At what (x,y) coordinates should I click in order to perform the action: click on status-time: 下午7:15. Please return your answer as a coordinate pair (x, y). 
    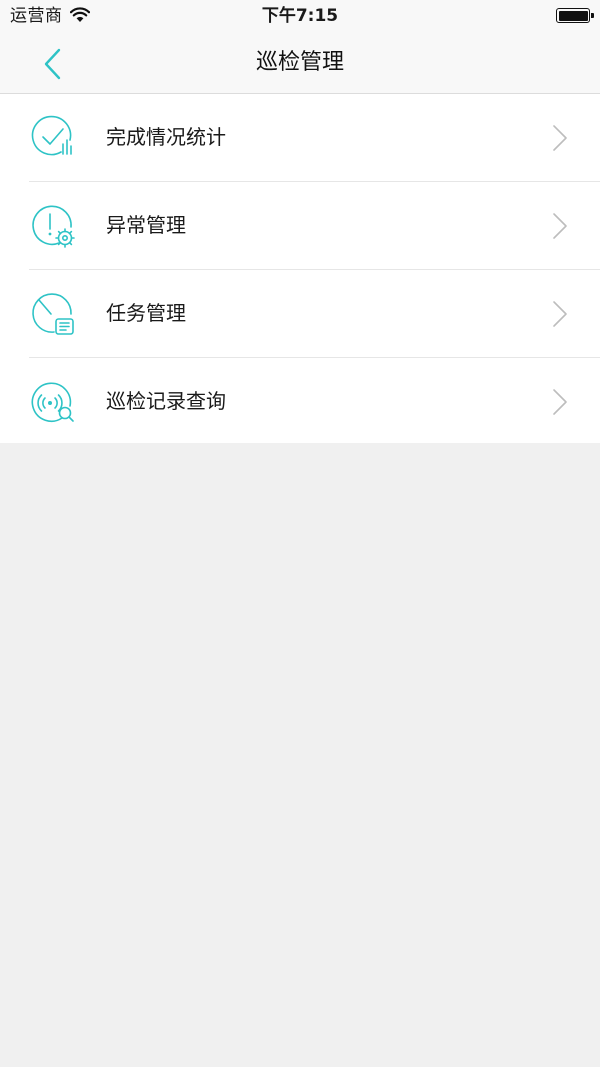
    Looking at the image, I should click on (300, 16).